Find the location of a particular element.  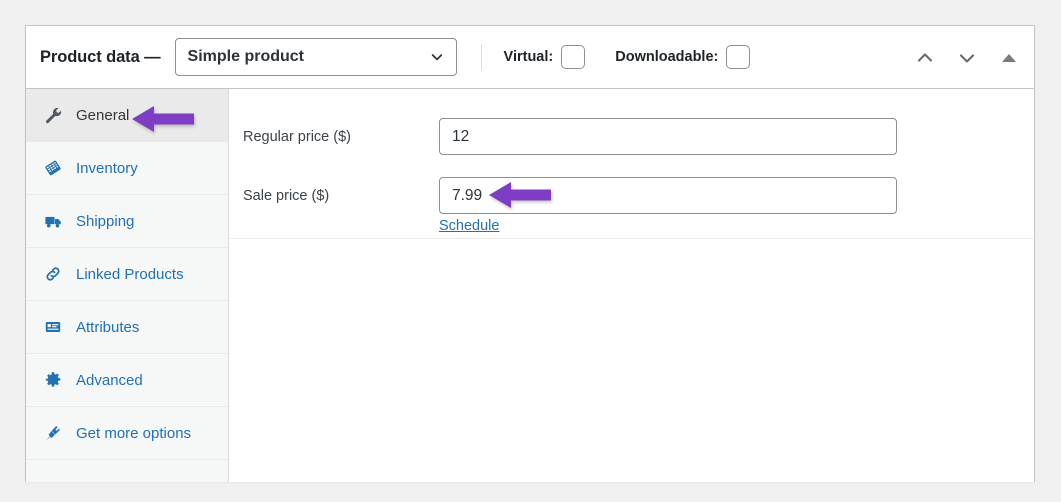

regular-price-row: Regular price ($) 12 is located at coordinates (631, 136).